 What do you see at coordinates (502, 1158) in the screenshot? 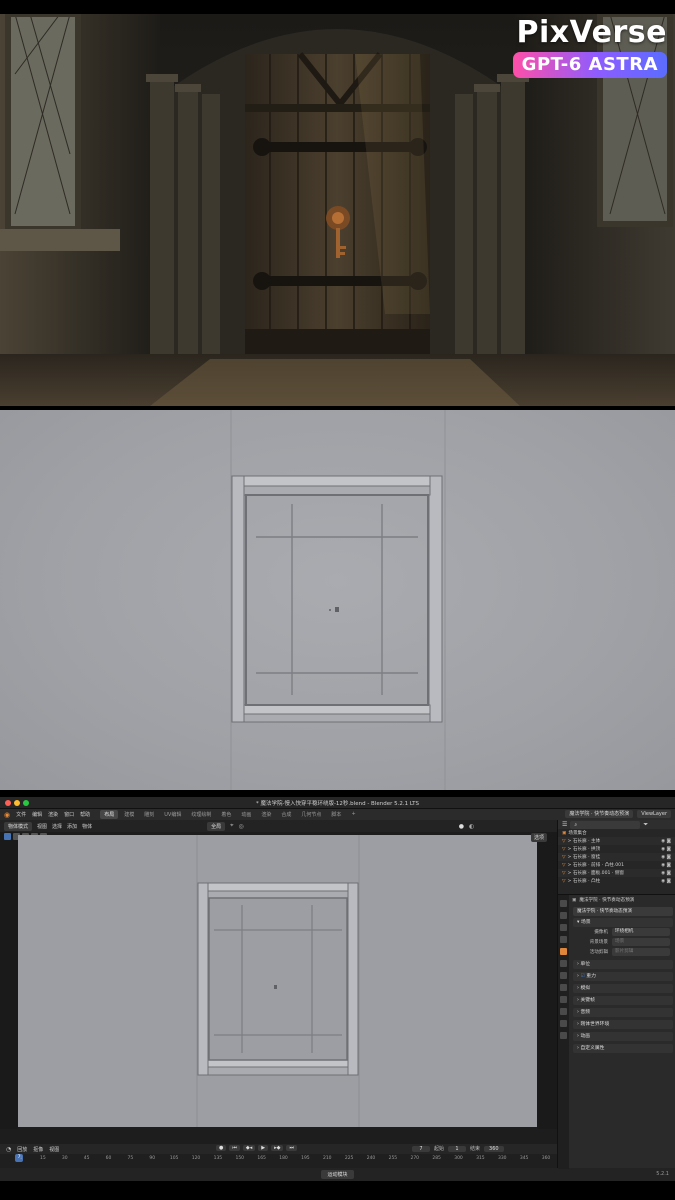
I see `frame-tick-label: 330` at bounding box center [502, 1158].